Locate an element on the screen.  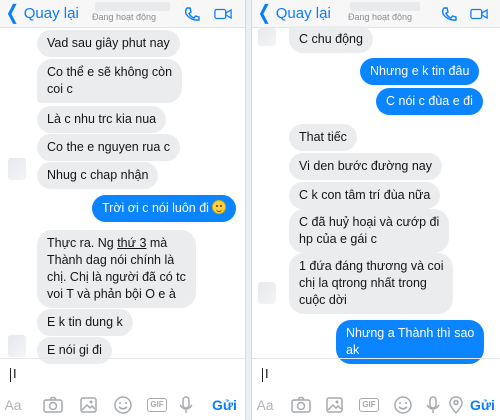
incoming-message: Nhug c chap nhận is located at coordinates (98, 175).